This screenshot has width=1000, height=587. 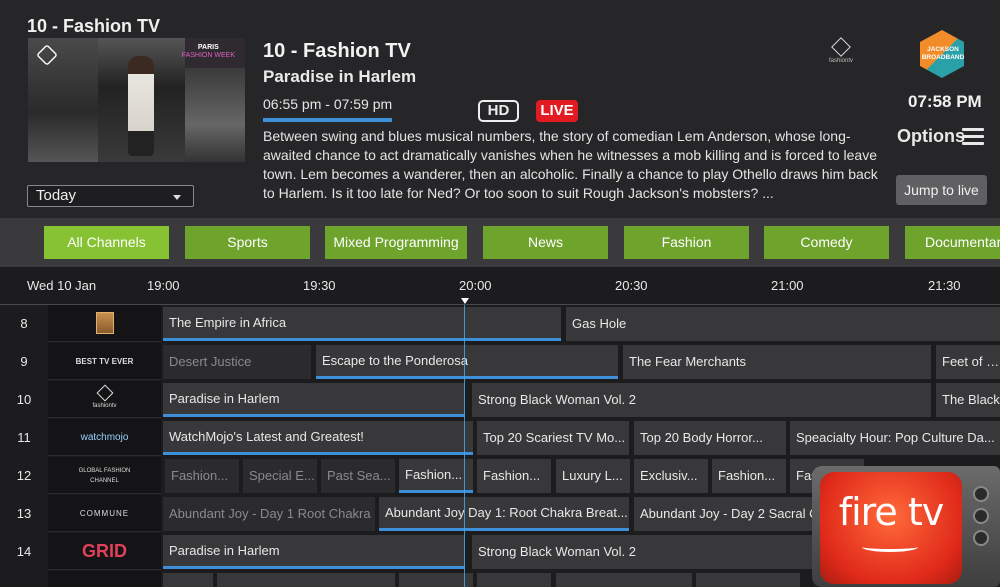 I want to click on video-preview: PARIS FASHION WEEK, so click(x=136, y=100).